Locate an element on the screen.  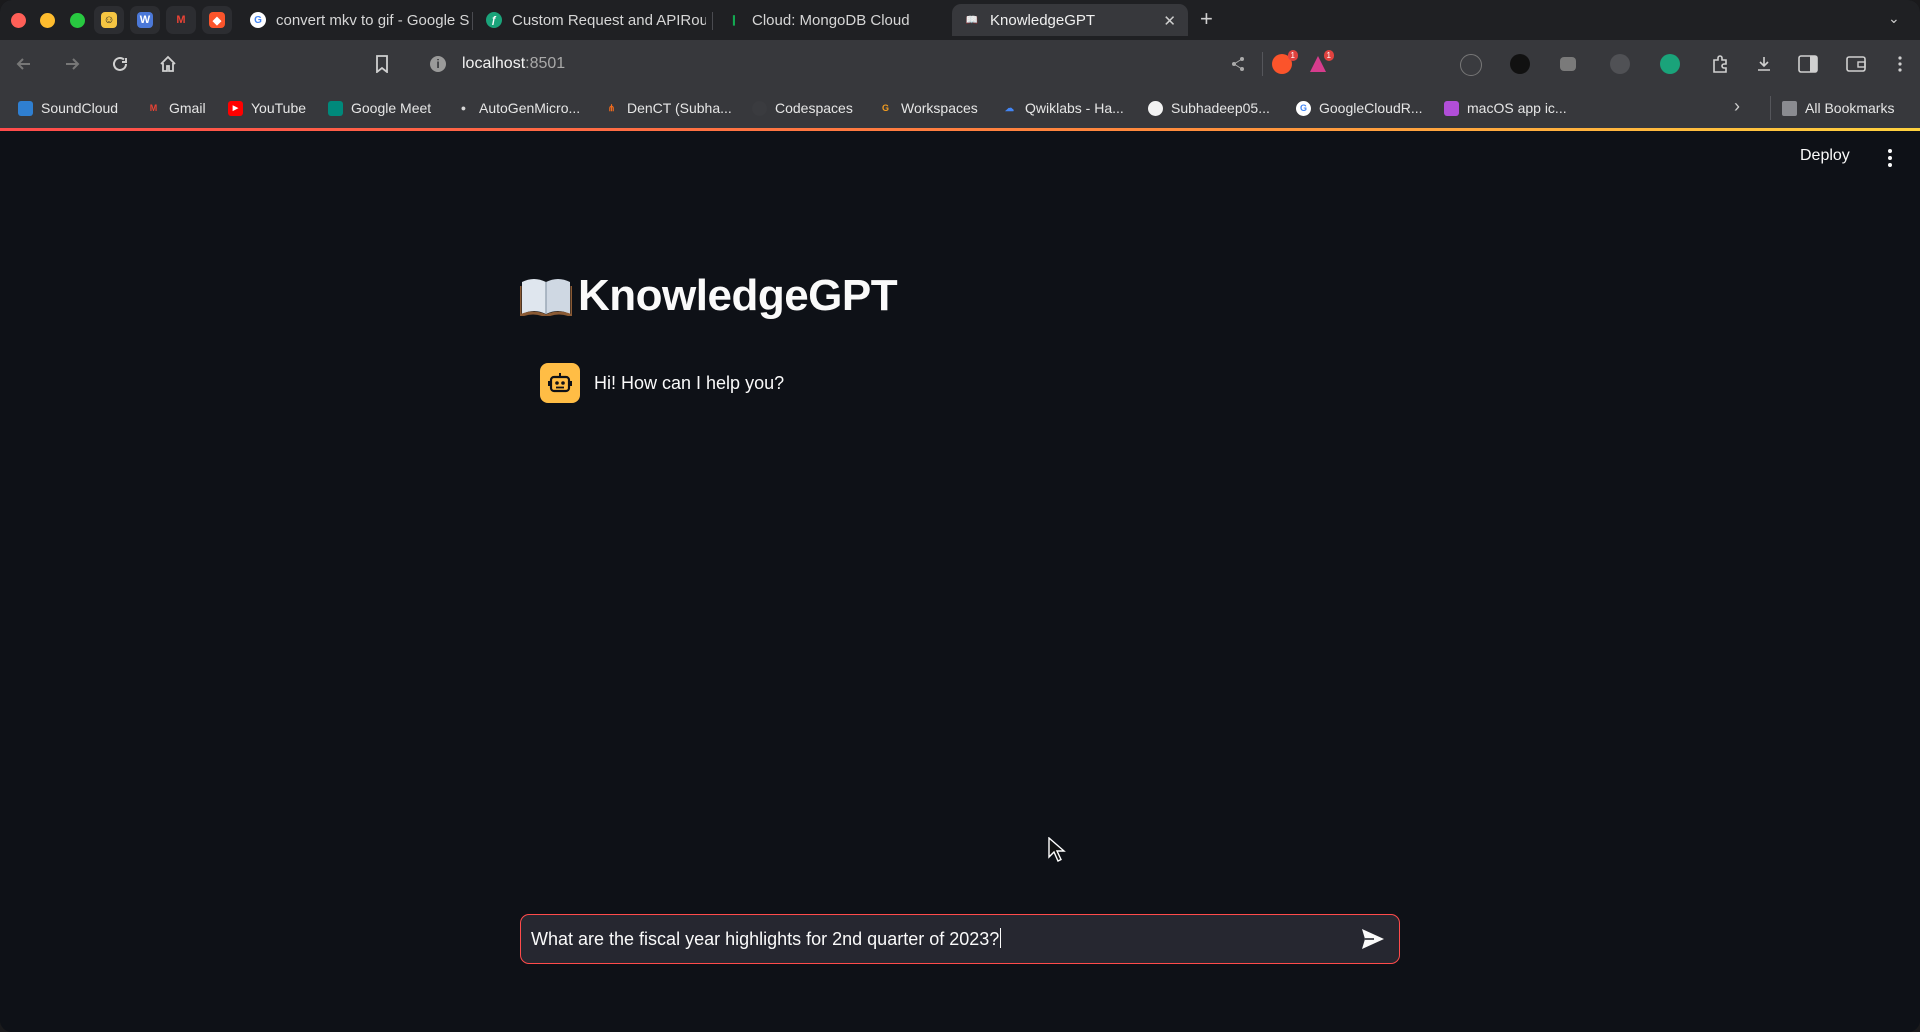
bookmark-youtube: ▶ YouTube is located at coordinates (267, 108).